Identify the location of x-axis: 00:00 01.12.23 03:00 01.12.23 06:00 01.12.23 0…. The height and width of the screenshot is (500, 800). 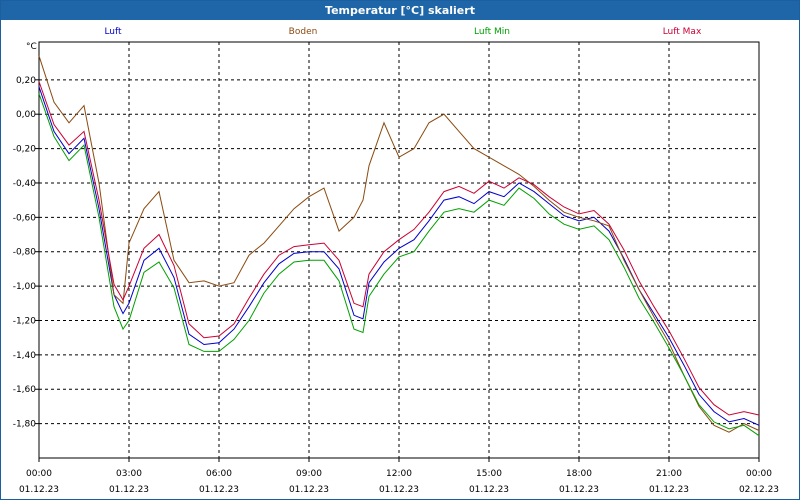
(399, 476).